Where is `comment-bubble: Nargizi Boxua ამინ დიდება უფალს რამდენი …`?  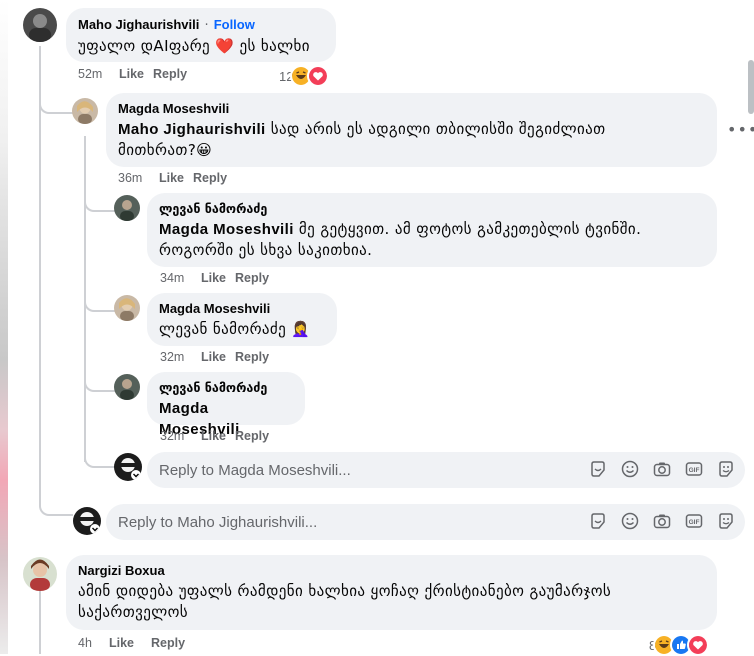
comment-bubble: Nargizi Boxua ამინ დიდება უფალს რამდენი … is located at coordinates (391, 592).